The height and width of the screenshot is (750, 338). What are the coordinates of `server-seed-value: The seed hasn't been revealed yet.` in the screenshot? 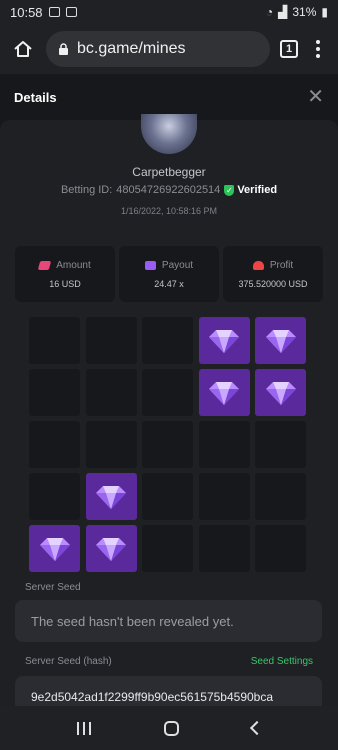 It's located at (132, 621).